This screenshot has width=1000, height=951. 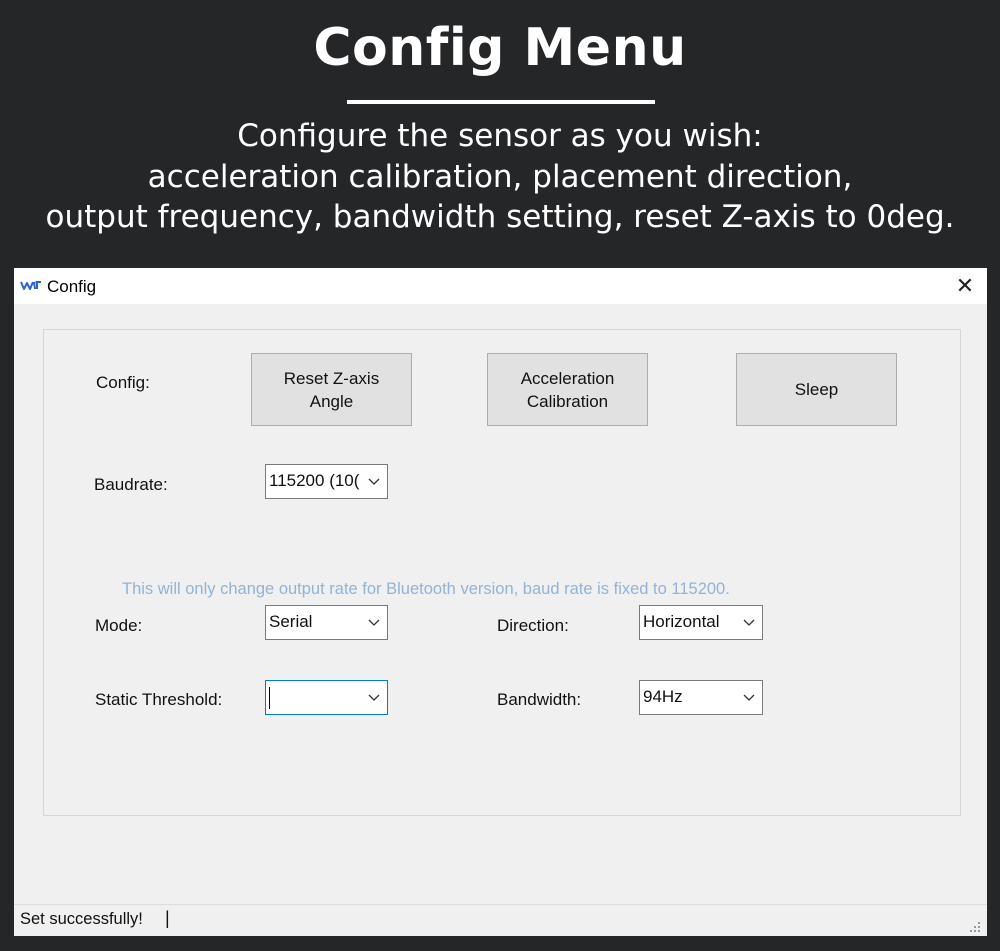 What do you see at coordinates (681, 621) in the screenshot?
I see `direction-value: Horizontal` at bounding box center [681, 621].